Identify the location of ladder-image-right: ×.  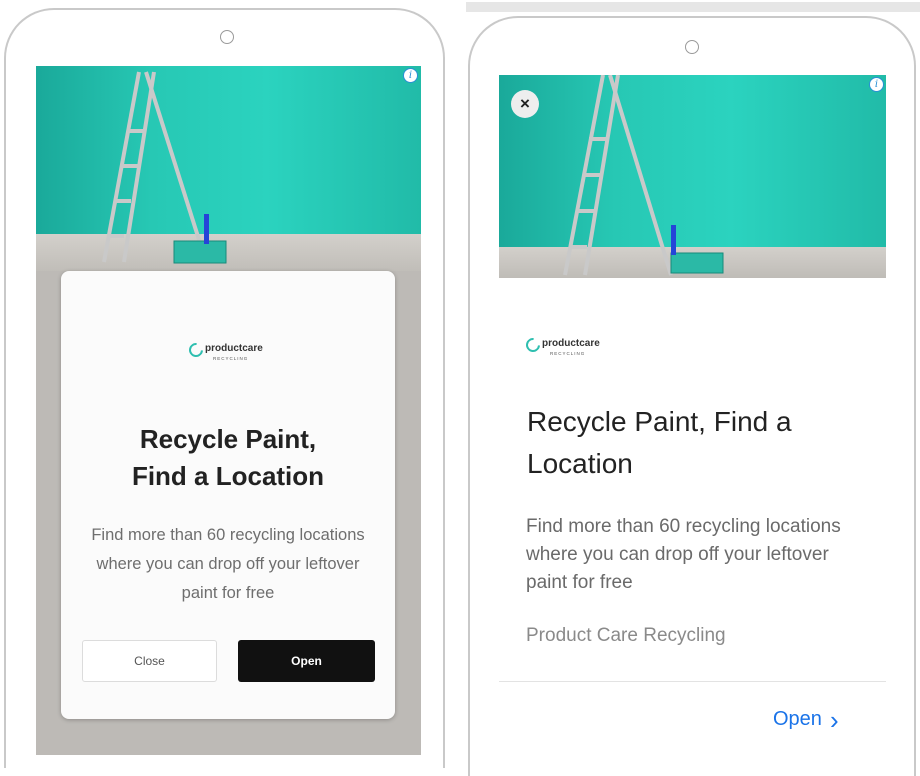
(692, 176).